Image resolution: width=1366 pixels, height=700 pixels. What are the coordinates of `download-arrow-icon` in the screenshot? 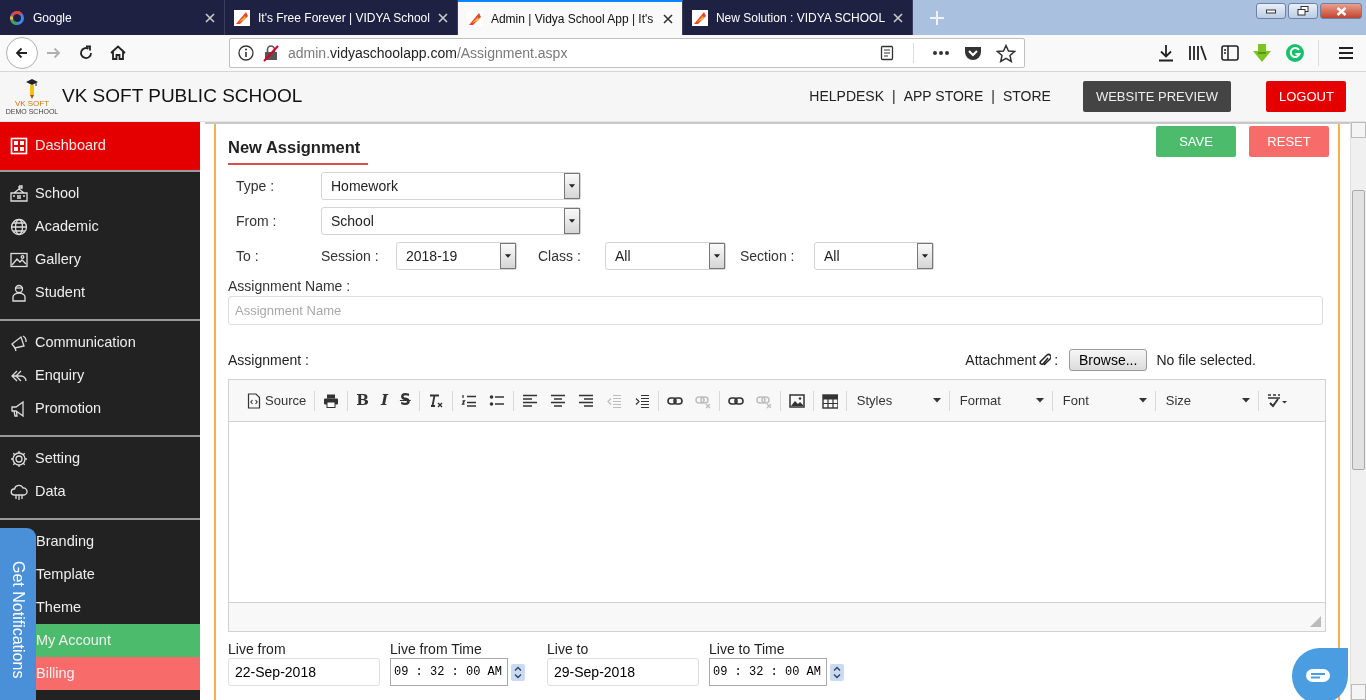 It's located at (1262, 53).